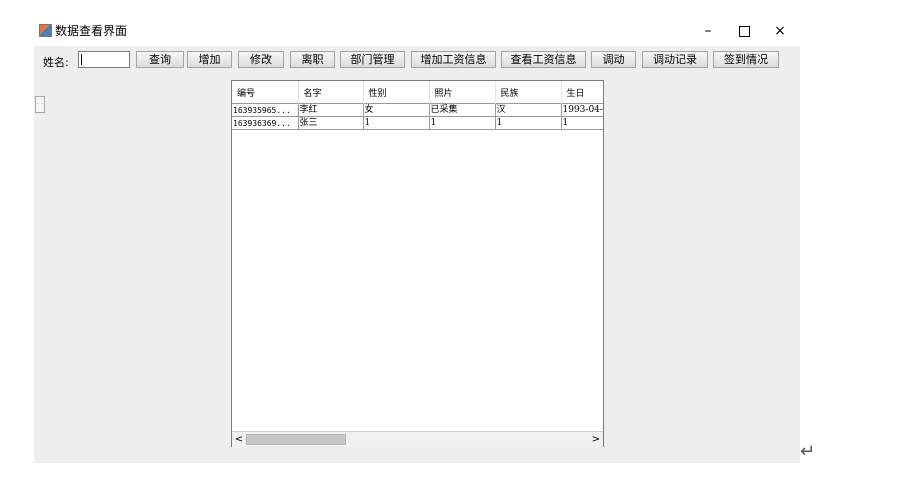  I want to click on maximize-icon, so click(744, 31).